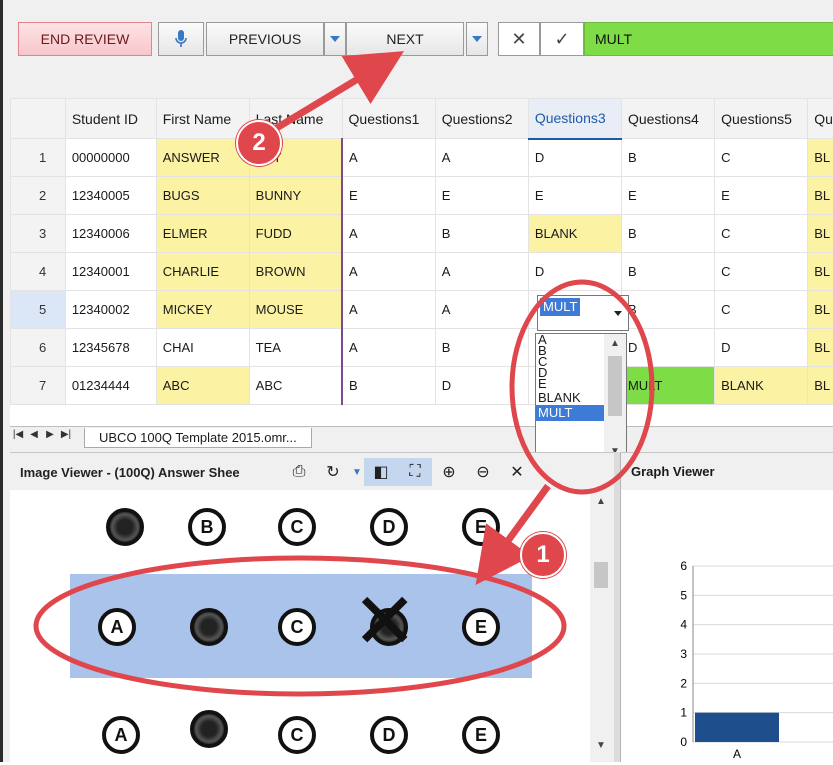 This screenshot has height=765, width=833. What do you see at coordinates (202, 386) in the screenshot?
I see `cell-first-name: ABC` at bounding box center [202, 386].